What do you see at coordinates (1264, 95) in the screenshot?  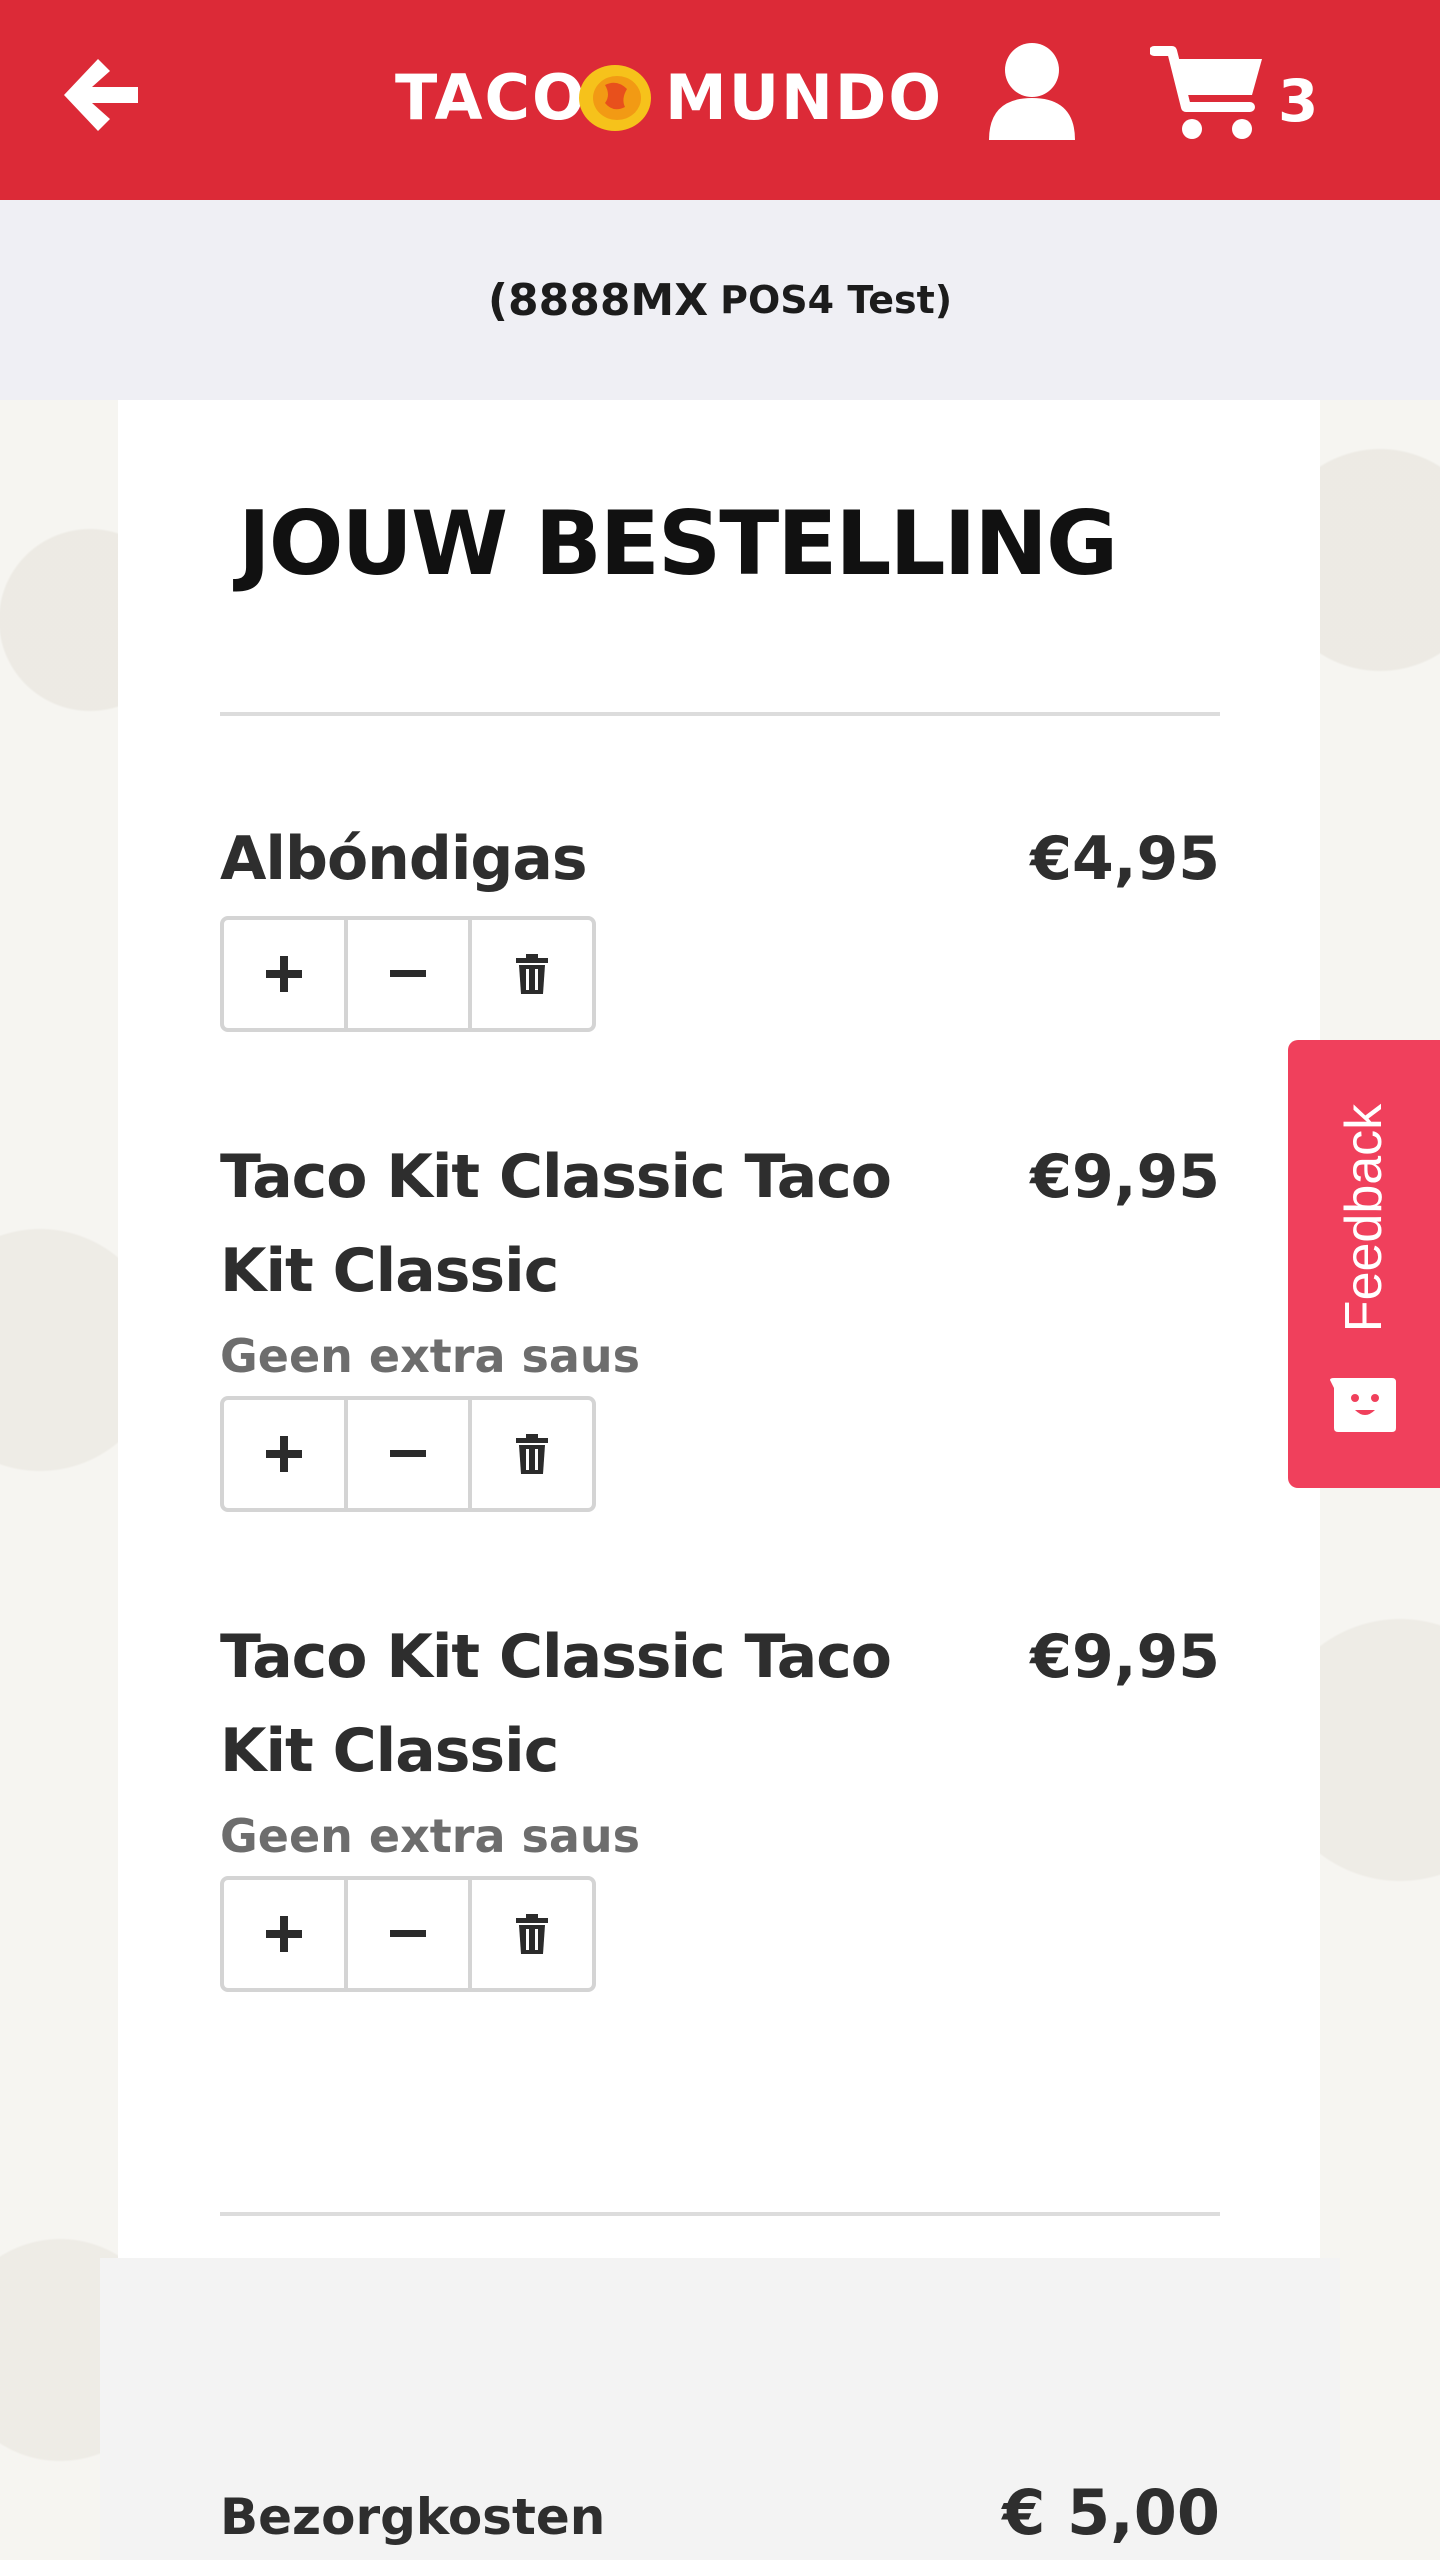 I see `cart-button: 3` at bounding box center [1264, 95].